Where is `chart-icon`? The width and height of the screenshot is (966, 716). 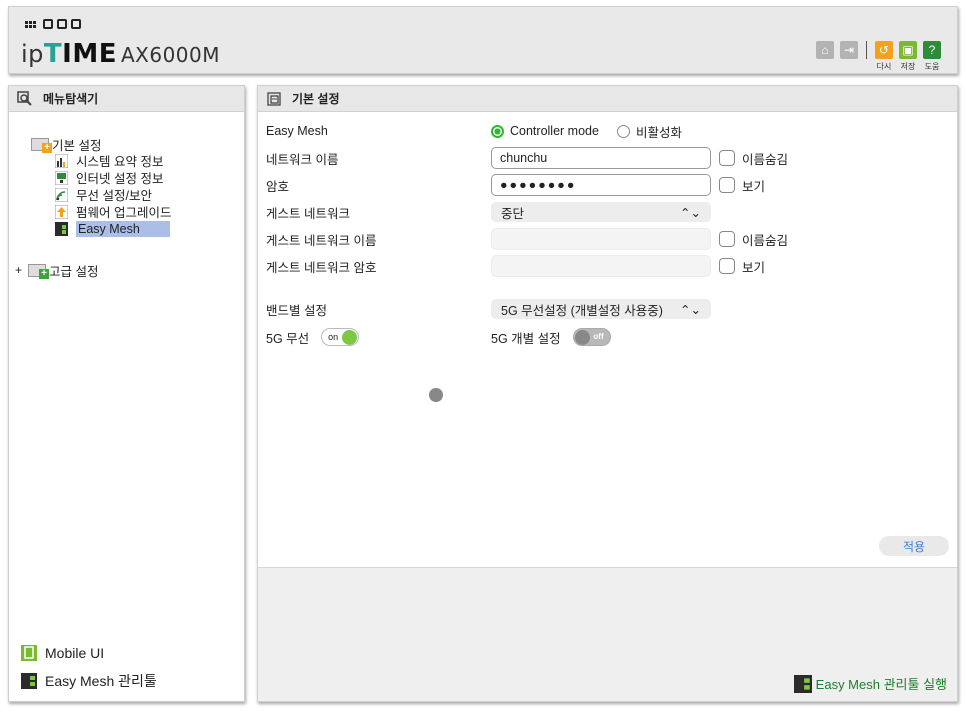 chart-icon is located at coordinates (61, 160).